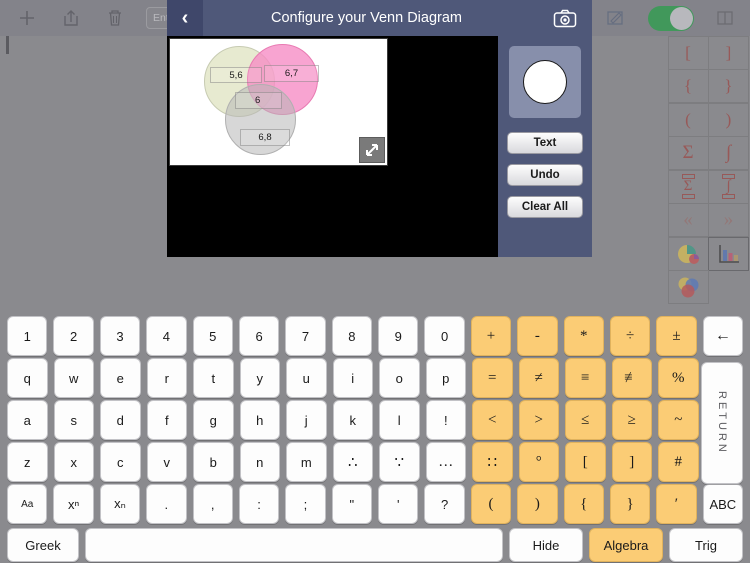  Describe the element at coordinates (728, 119) in the screenshot. I see `symbol-key-paren-close: )` at that location.